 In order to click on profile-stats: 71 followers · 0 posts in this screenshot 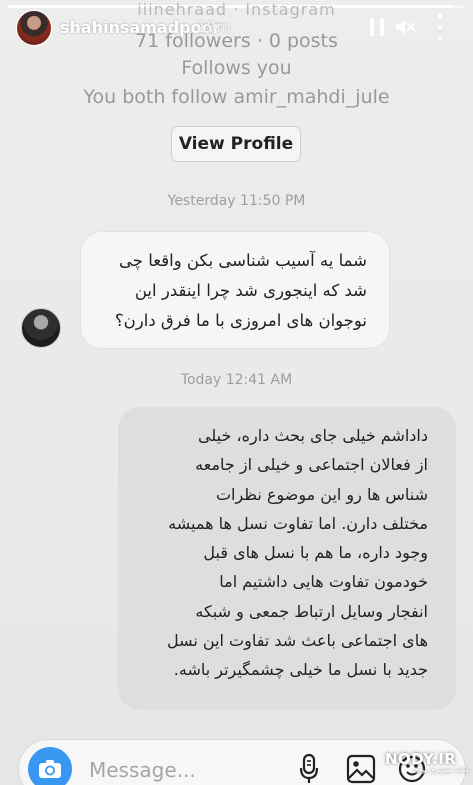, I will do `click(236, 41)`.